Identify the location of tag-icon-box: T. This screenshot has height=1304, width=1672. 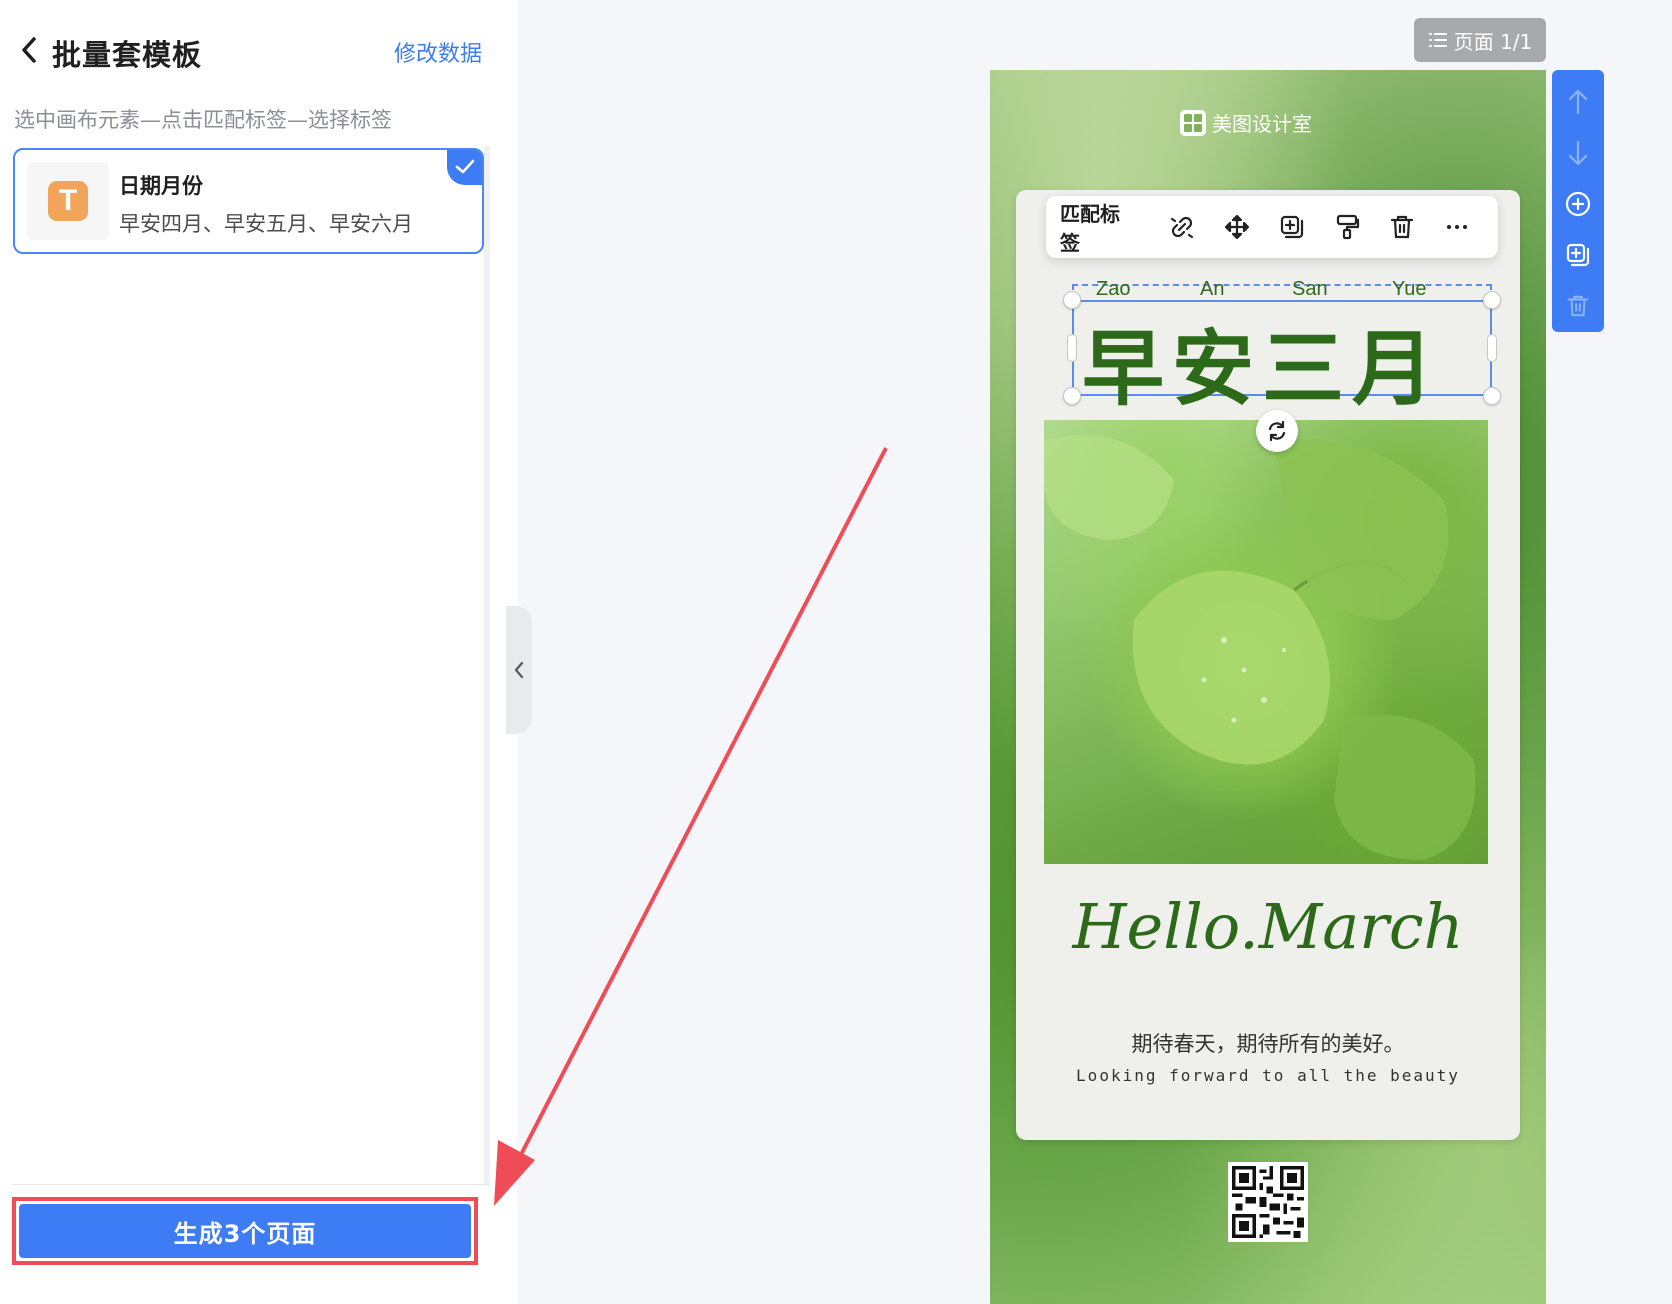
(68, 201).